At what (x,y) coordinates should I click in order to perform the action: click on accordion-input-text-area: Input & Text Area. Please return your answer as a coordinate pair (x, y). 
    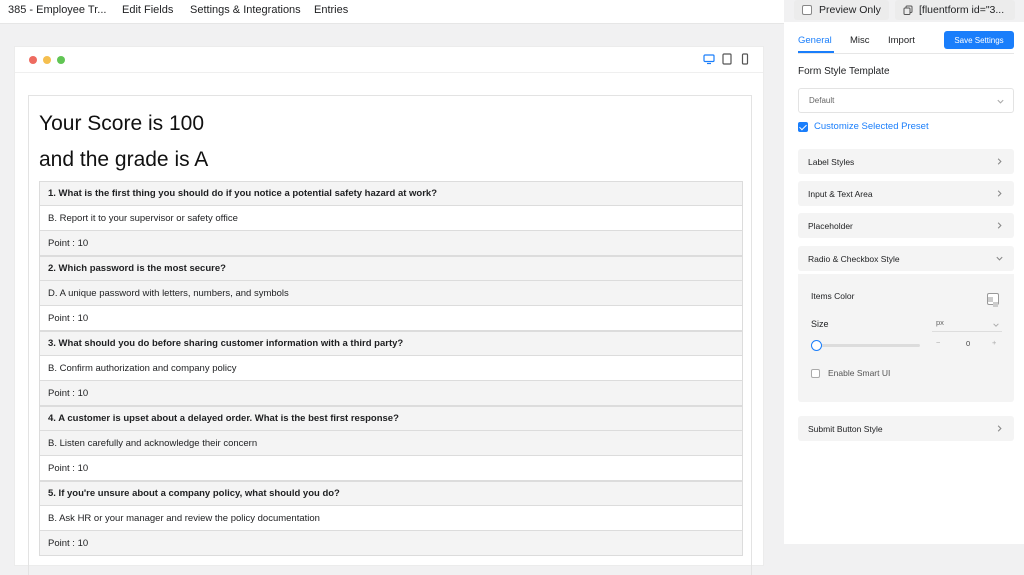
    Looking at the image, I should click on (906, 193).